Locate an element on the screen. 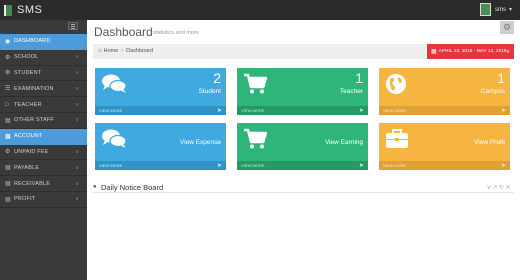 This screenshot has height=280, width=520. breadcrumb-current: Dashboard is located at coordinates (140, 51).